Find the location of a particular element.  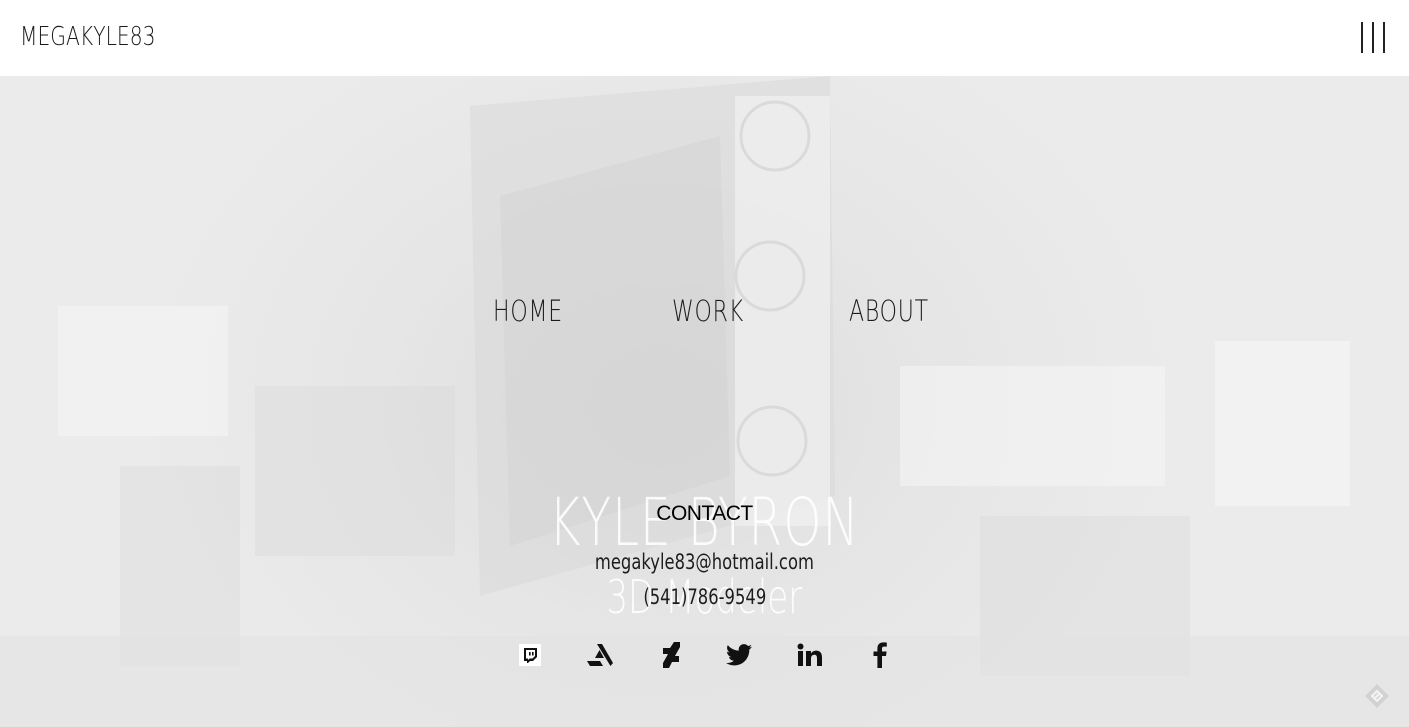

menu-toggle-button is located at coordinates (1373, 38).